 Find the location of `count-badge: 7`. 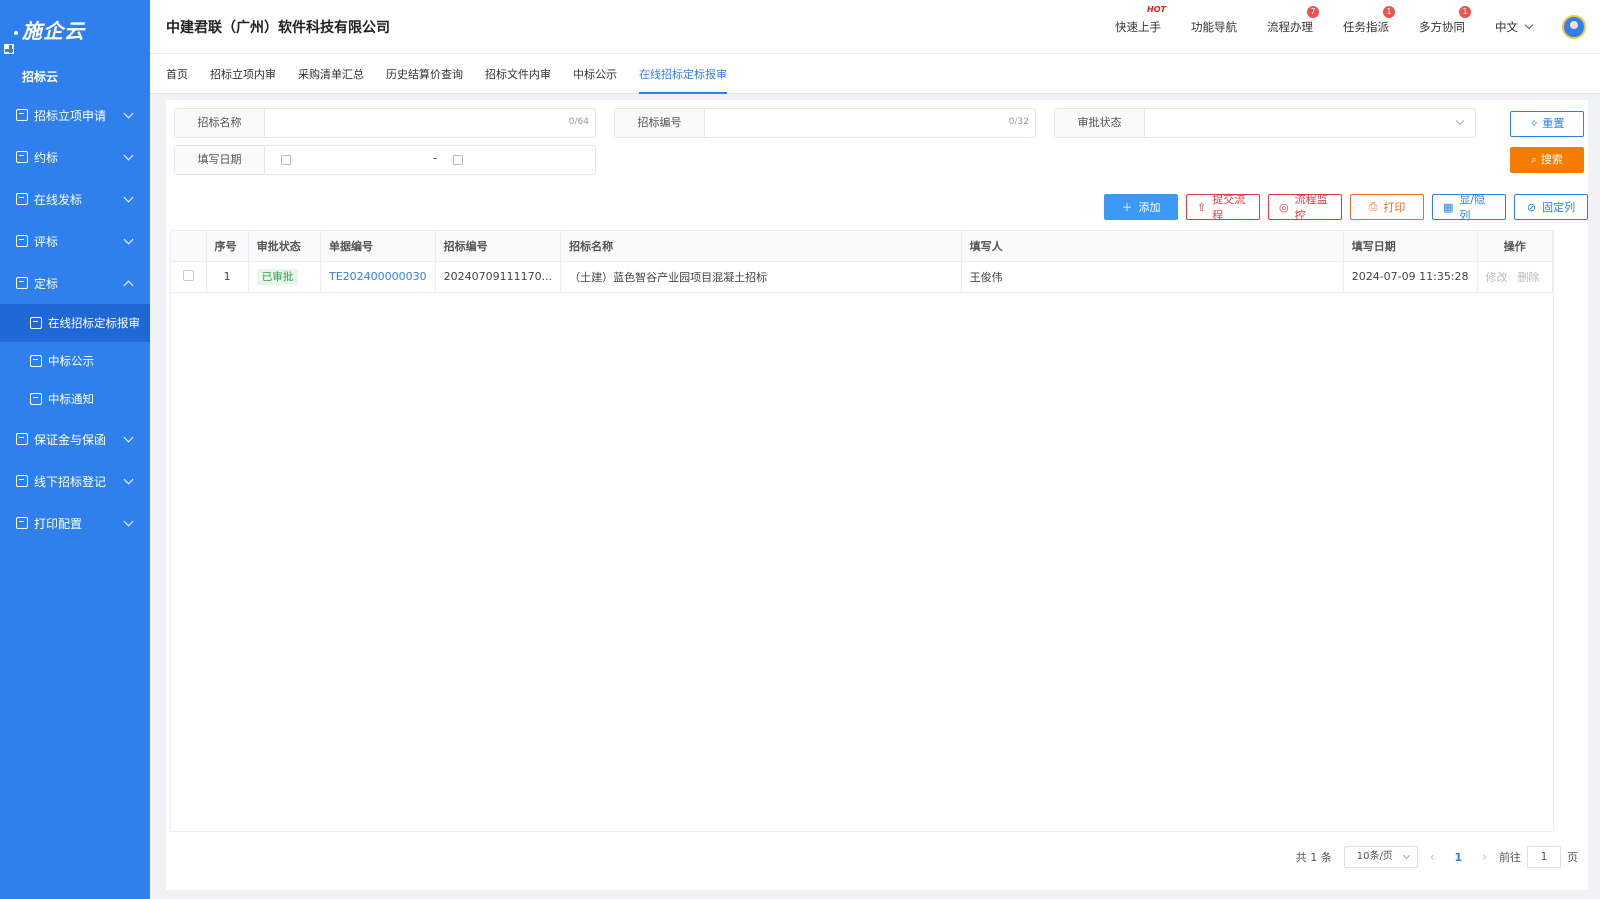

count-badge: 7 is located at coordinates (1313, 11).